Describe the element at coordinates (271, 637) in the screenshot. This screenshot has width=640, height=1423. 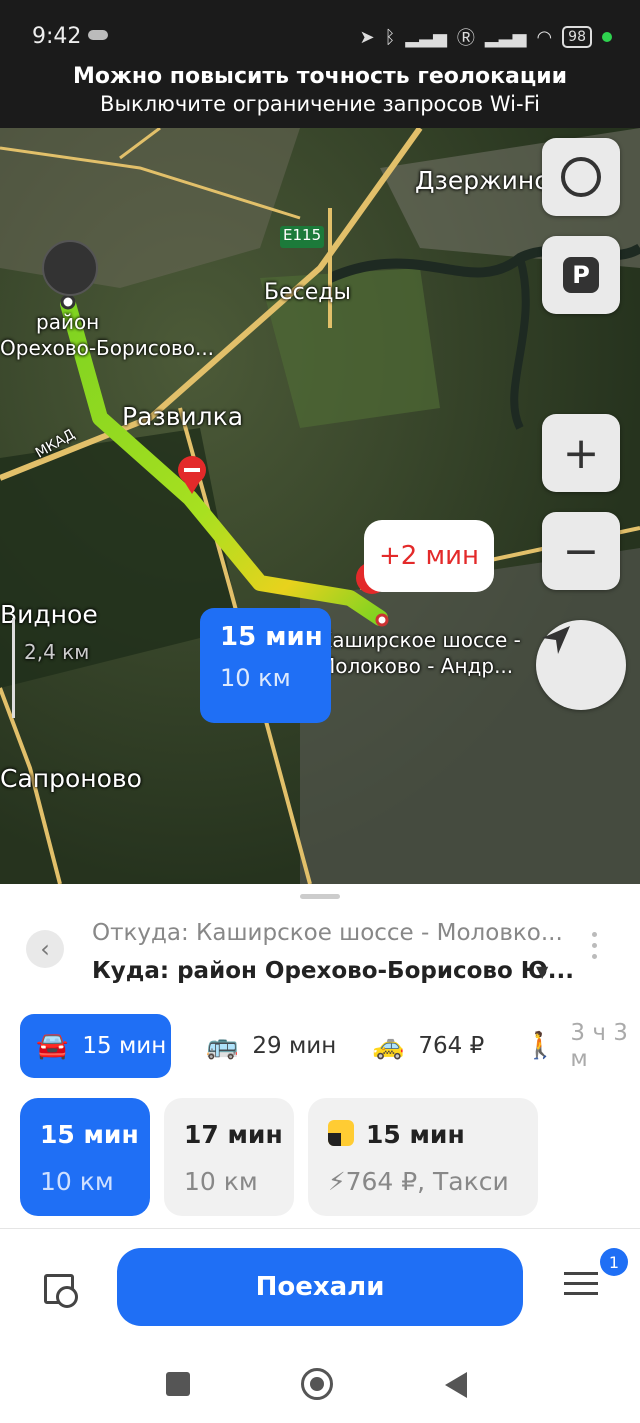
I see `route-card-time: 15 мин` at that location.